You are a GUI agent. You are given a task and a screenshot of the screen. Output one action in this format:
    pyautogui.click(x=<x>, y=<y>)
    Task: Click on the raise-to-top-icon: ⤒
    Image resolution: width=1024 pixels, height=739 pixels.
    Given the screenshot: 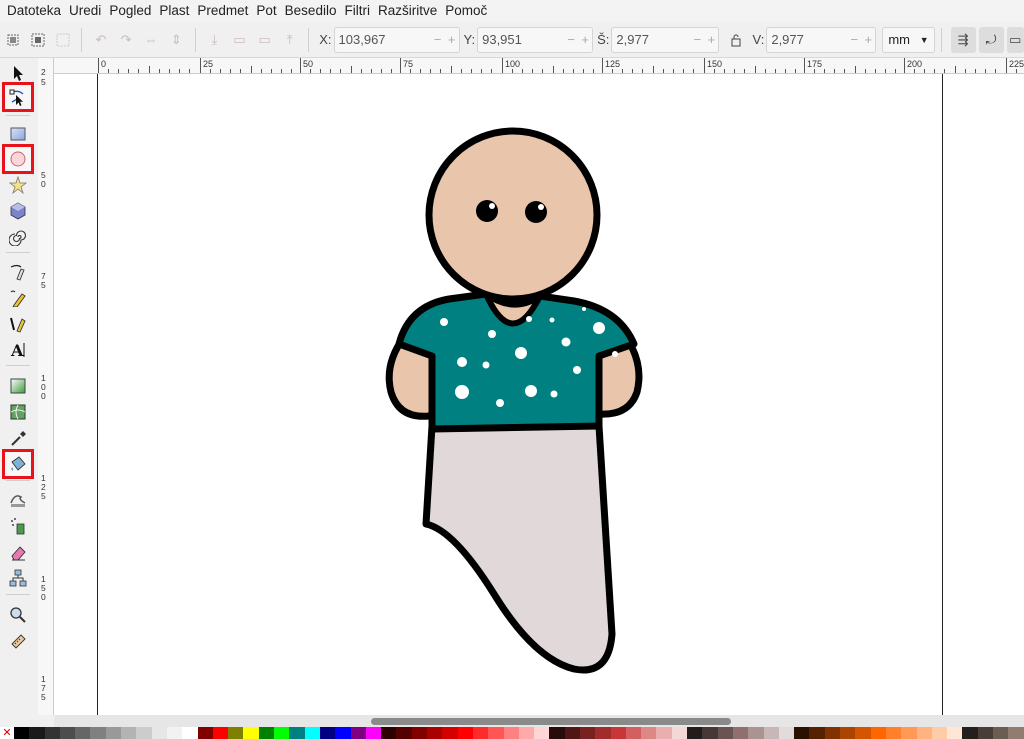 What is the action you would take?
    pyautogui.click(x=289, y=40)
    